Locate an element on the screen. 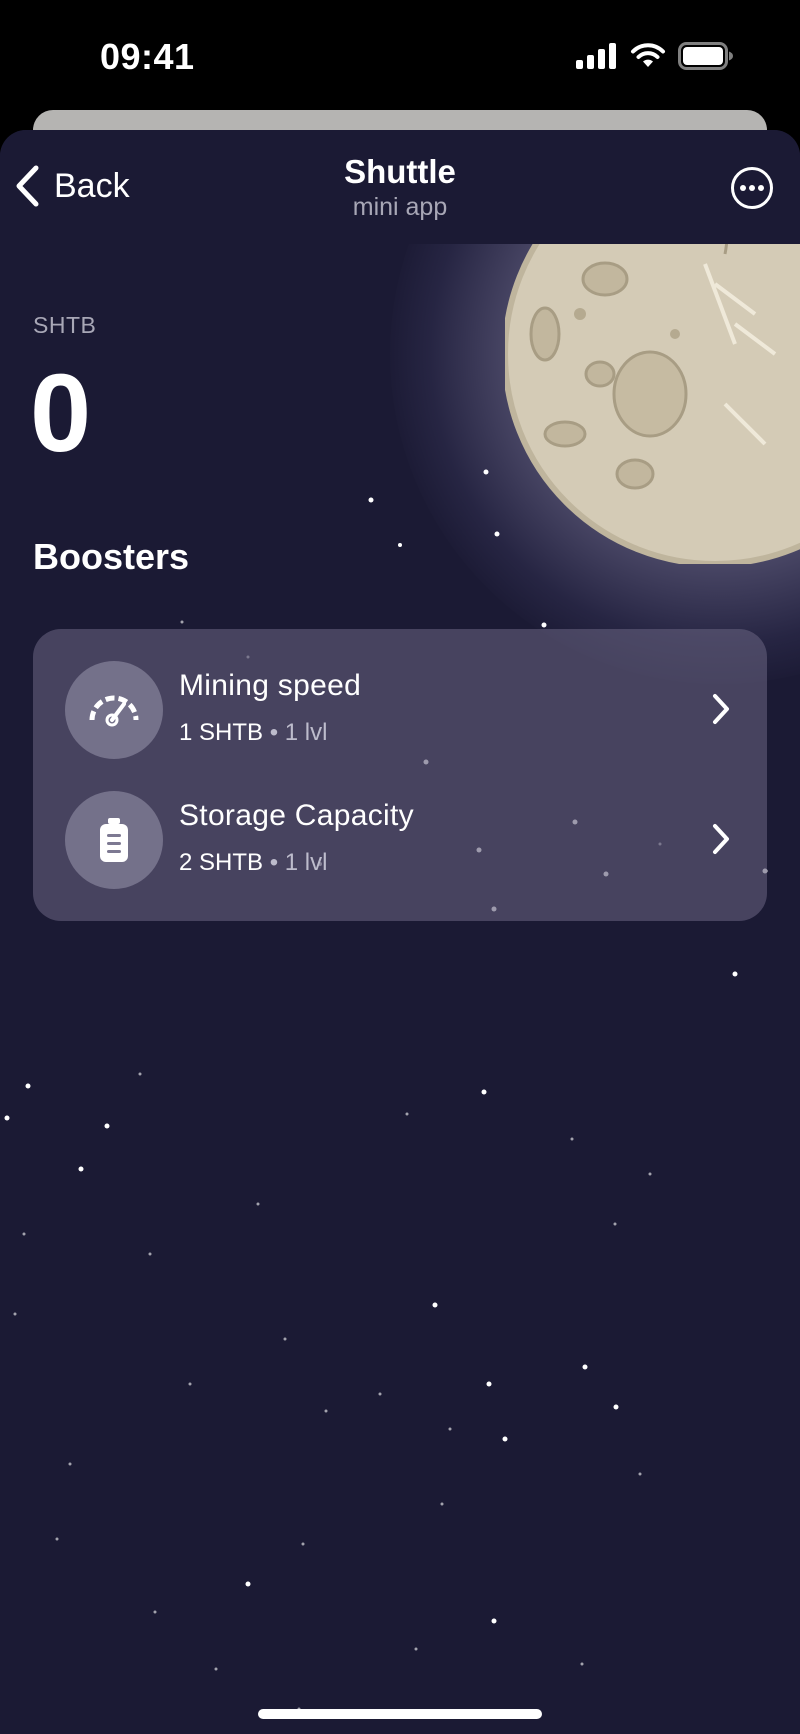  booster-price: 2 SHTB is located at coordinates (221, 862).